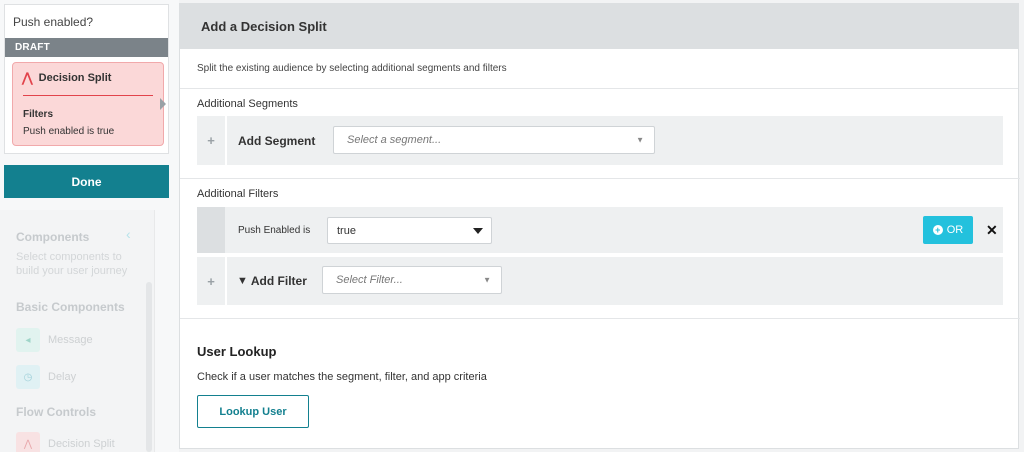 Image resolution: width=1024 pixels, height=452 pixels. Describe the element at coordinates (128, 234) in the screenshot. I see `chevron-left-icon: ‹` at that location.